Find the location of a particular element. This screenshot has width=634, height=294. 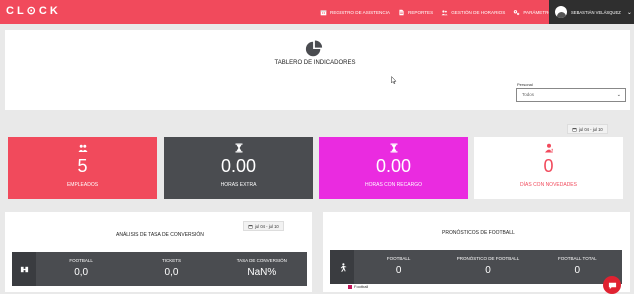

chat-button is located at coordinates (612, 285).